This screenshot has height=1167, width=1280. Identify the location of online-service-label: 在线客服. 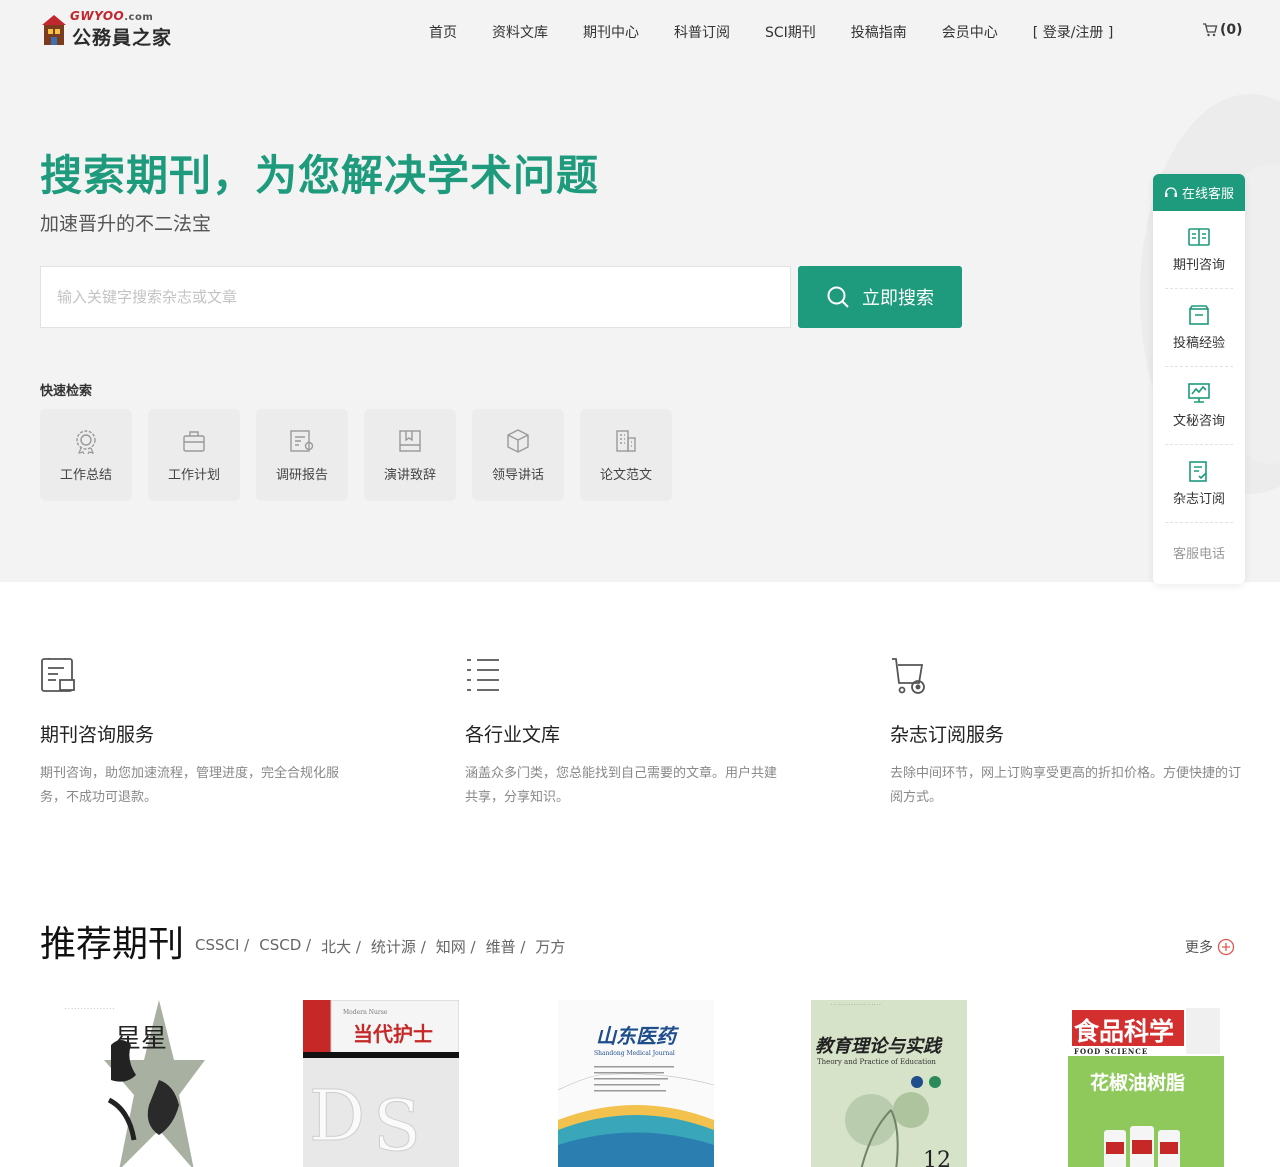
(1207, 194).